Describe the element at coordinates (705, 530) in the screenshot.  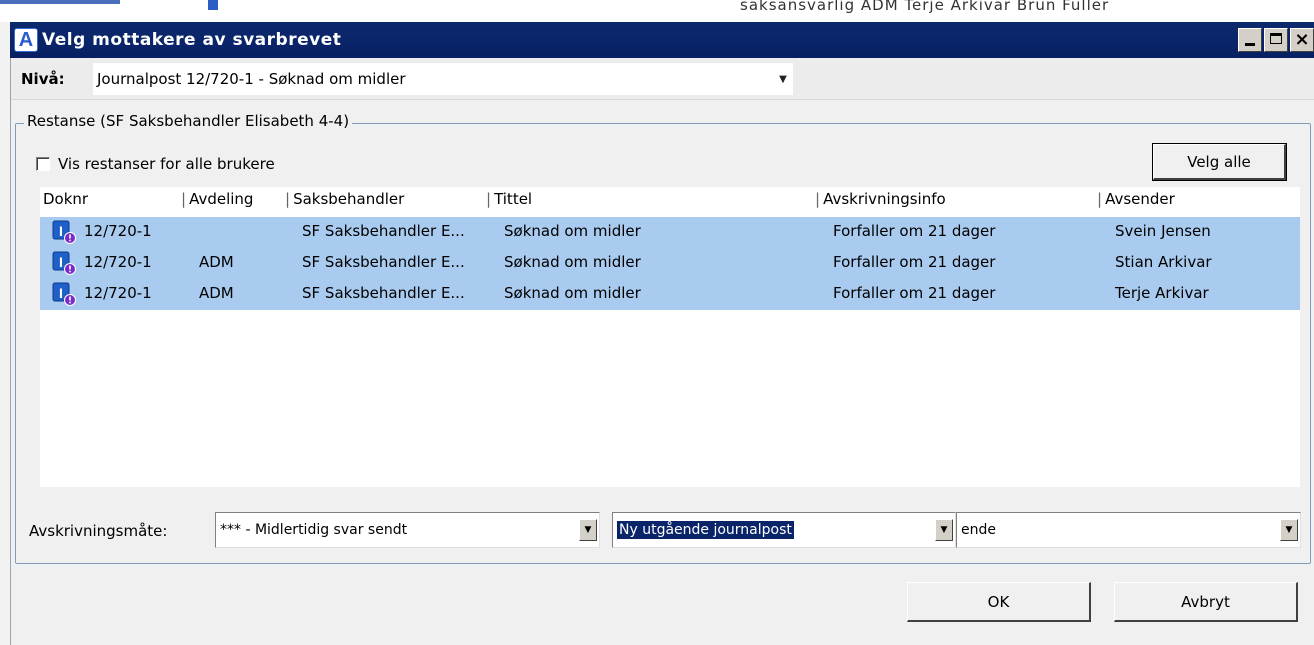
I see `journalpost-type-value: Ny utgående journalpost` at that location.